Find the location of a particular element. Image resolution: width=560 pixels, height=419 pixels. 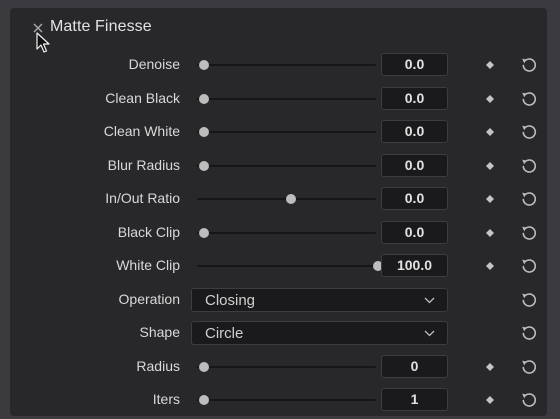

white-clip-slider-track is located at coordinates (286, 266).